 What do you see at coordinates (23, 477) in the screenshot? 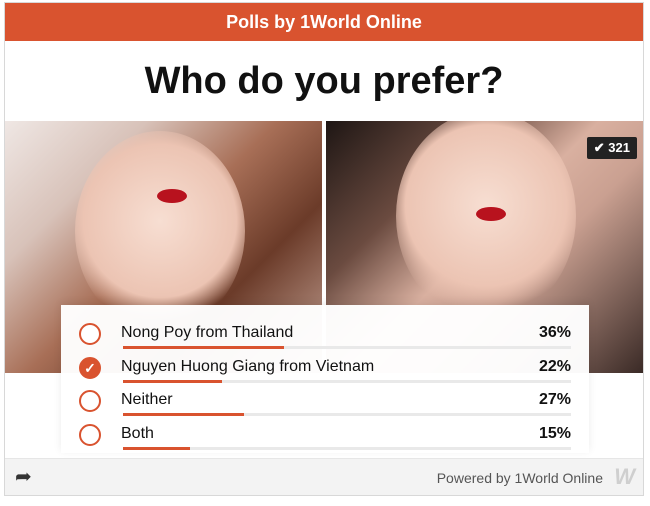
I see `share-arrow-icon: ➦` at bounding box center [23, 477].